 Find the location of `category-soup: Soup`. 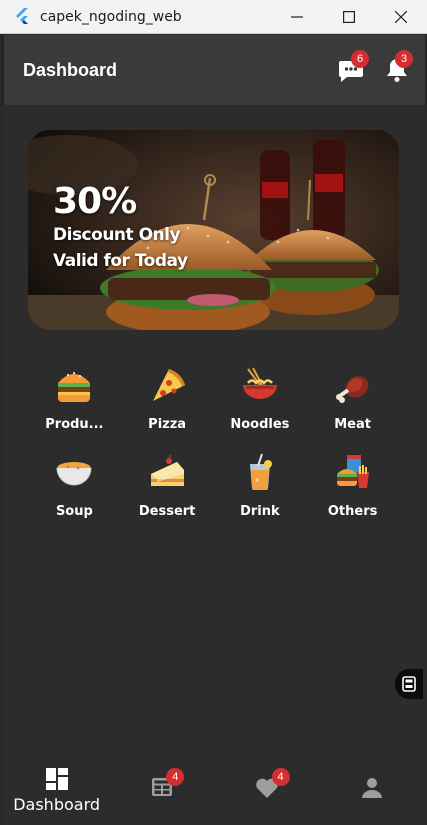

category-soup: Soup is located at coordinates (74, 485).